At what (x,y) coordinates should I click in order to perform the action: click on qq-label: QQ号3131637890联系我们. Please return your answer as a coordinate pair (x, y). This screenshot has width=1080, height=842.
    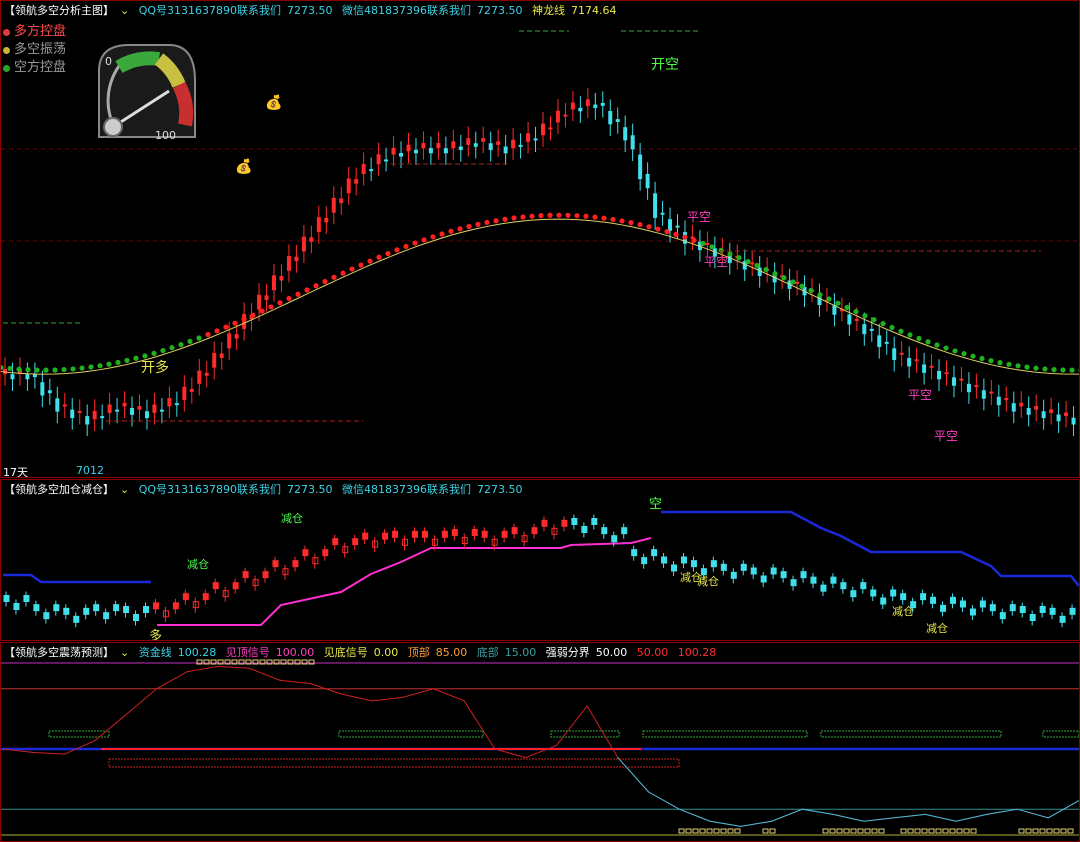
    Looking at the image, I should click on (210, 10).